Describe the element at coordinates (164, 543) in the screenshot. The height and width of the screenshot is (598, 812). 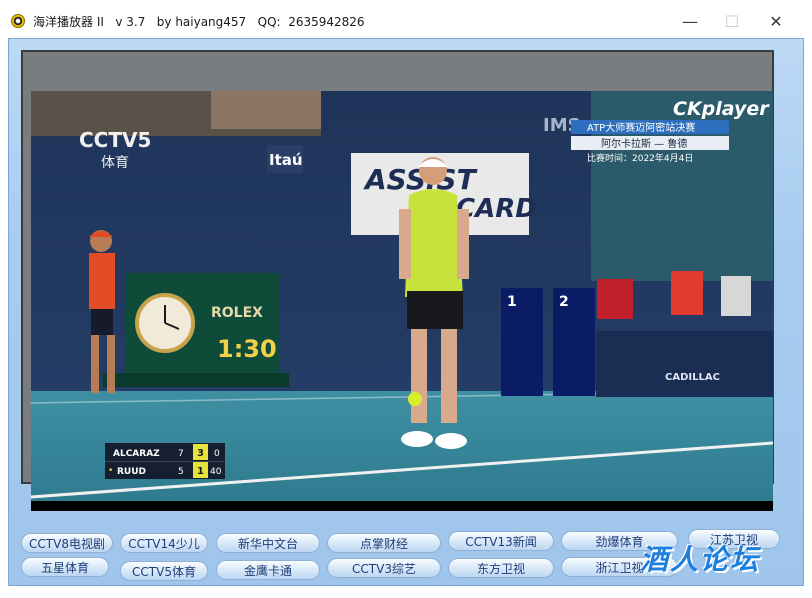
I see `channel-button-cctv14: CCTV14少儿` at that location.